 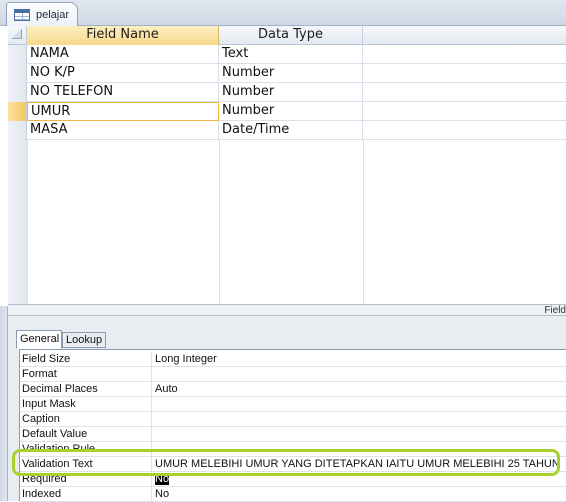 I want to click on property-label: Field Size, so click(x=86, y=359).